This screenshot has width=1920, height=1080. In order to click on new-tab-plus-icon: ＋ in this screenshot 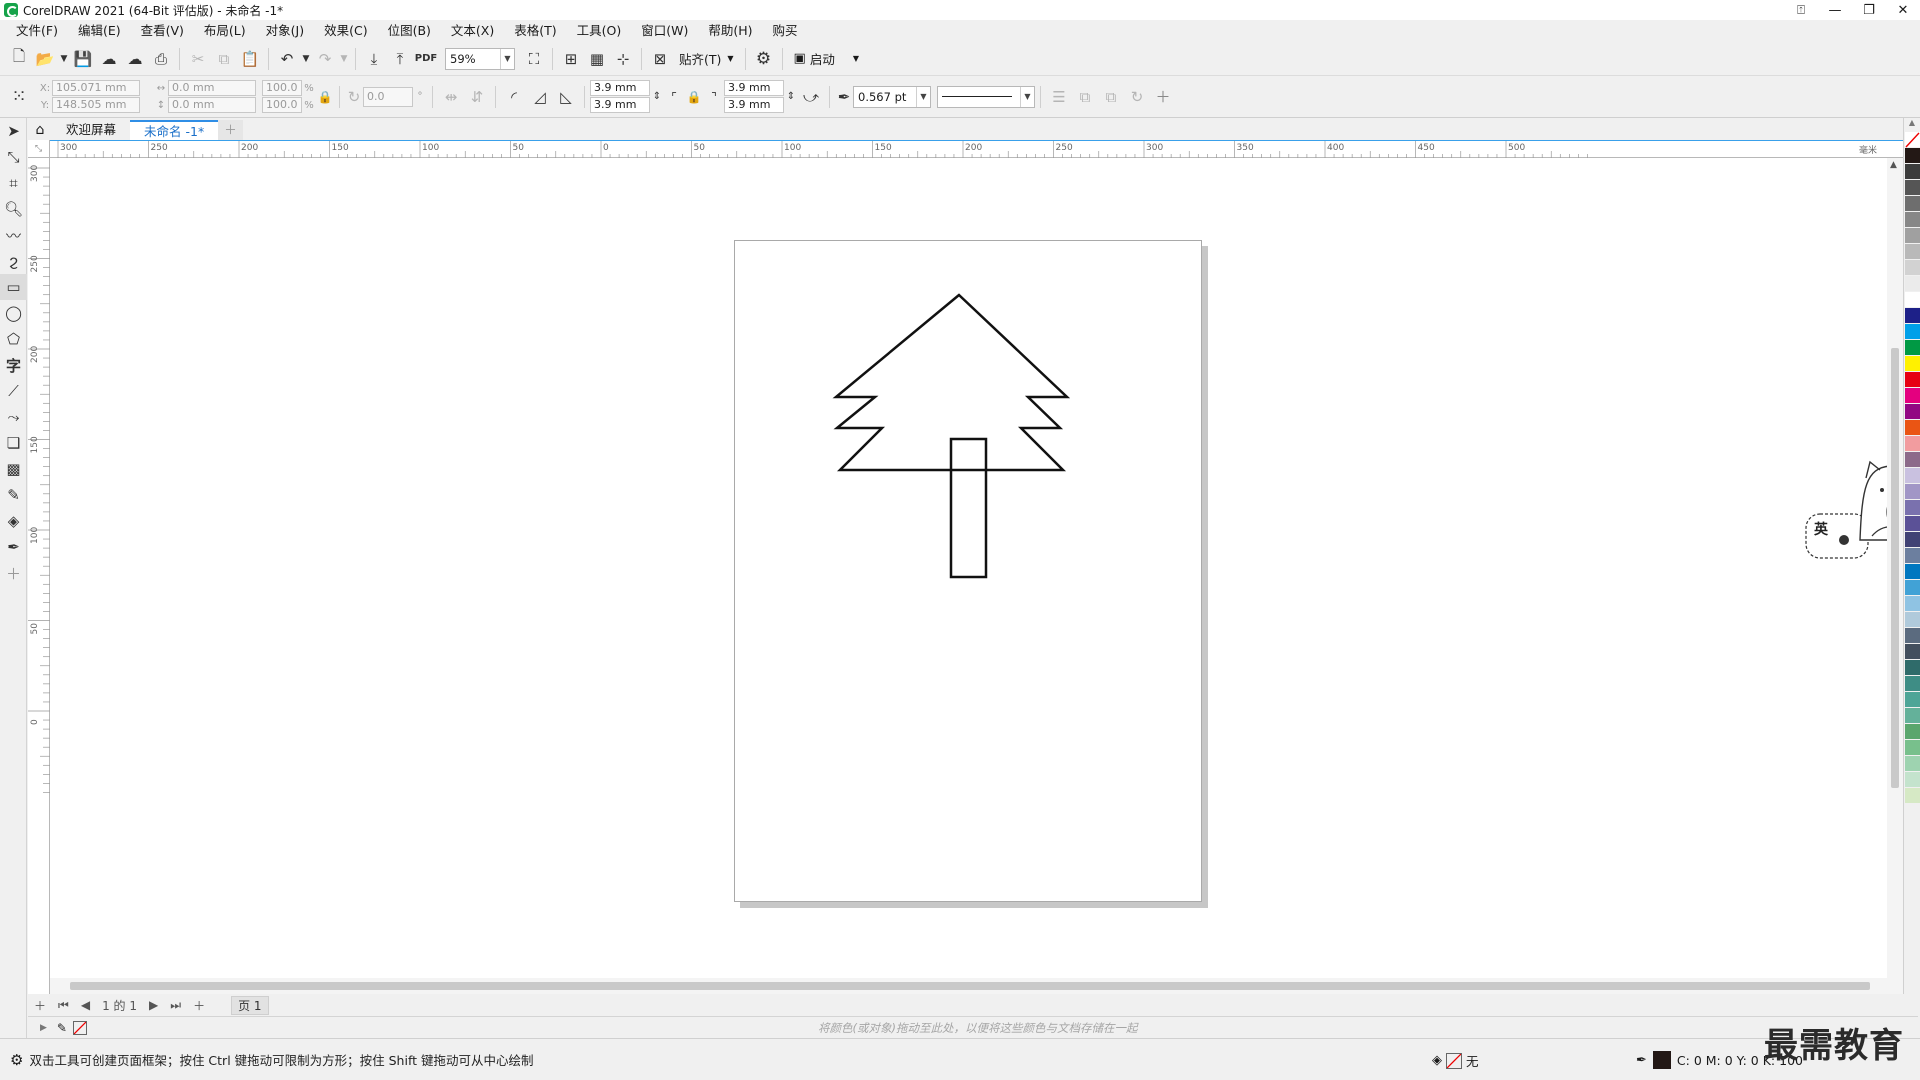, I will do `click(230, 130)`.